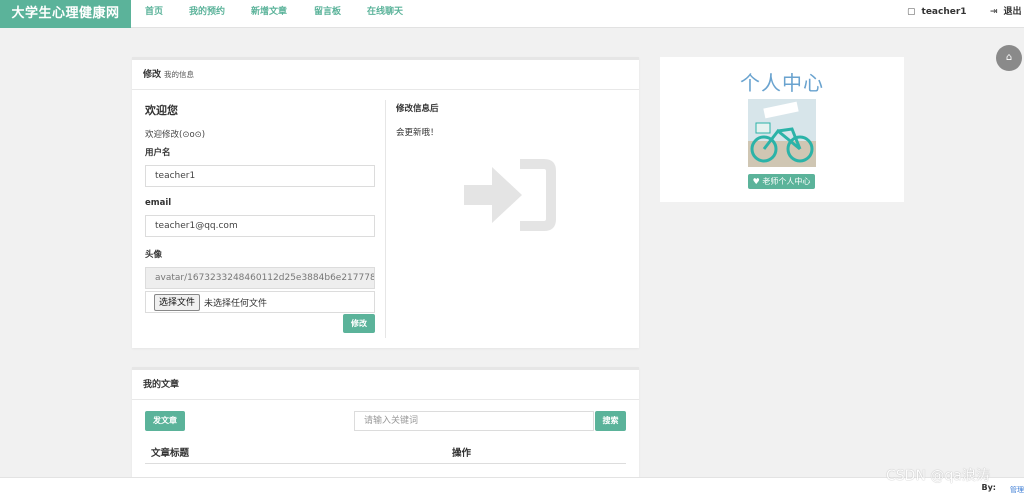  Describe the element at coordinates (938, 476) in the screenshot. I see `csdn-watermark: CSDN @qa浪涛` at that location.